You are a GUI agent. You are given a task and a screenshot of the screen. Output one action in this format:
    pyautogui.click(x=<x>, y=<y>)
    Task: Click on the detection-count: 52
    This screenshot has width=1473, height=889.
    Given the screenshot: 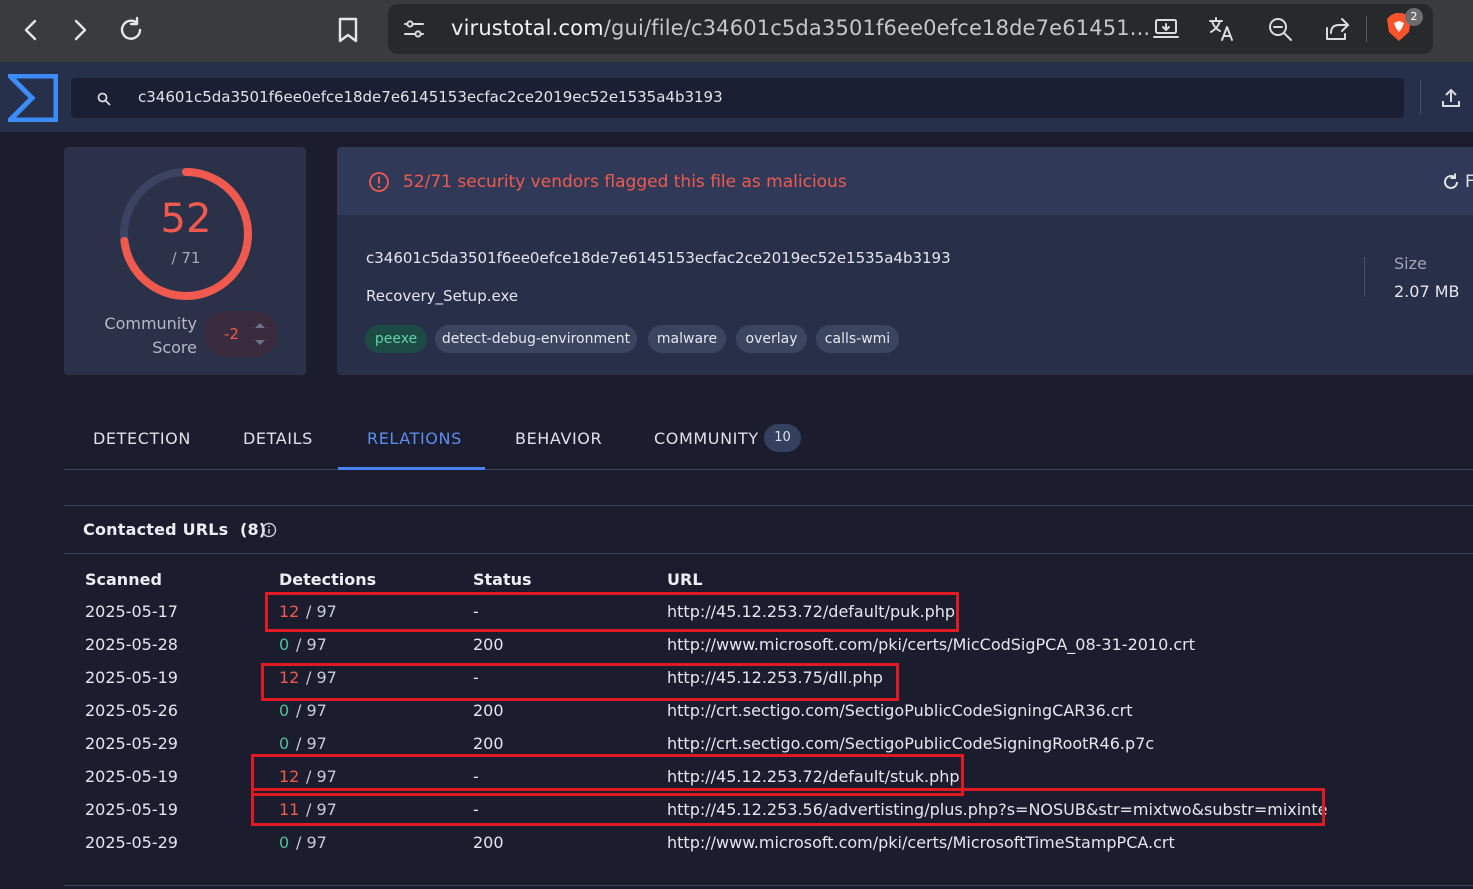 What is the action you would take?
    pyautogui.click(x=186, y=219)
    